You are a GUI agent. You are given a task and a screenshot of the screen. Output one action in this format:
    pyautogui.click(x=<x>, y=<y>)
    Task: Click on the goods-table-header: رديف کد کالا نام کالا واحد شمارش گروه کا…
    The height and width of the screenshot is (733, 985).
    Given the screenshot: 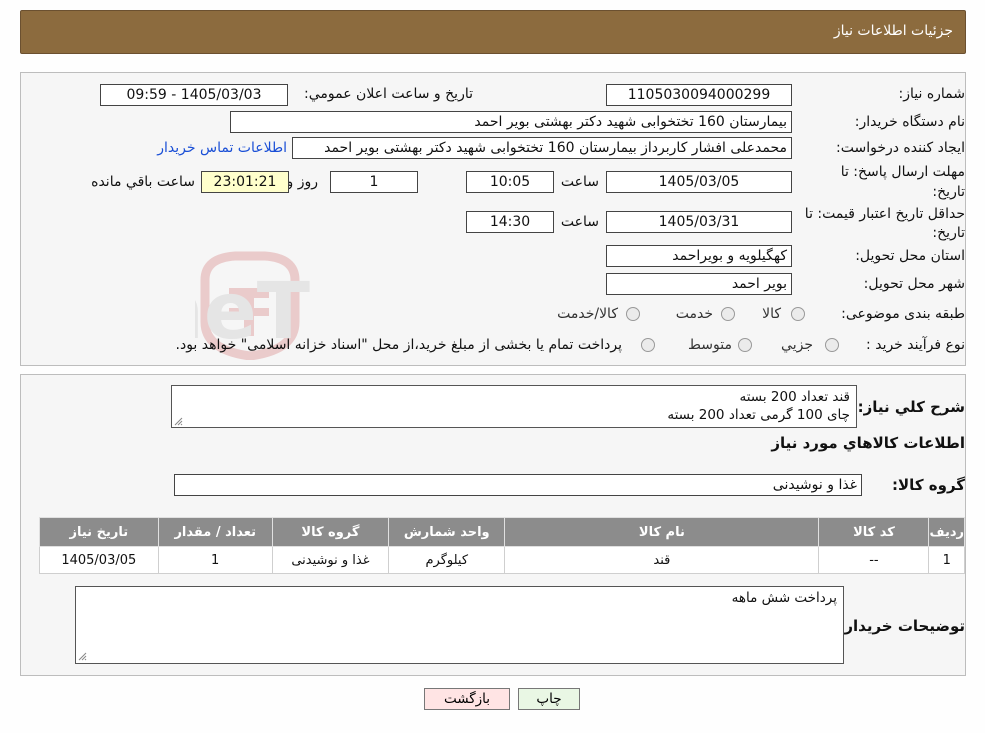 What is the action you would take?
    pyautogui.click(x=502, y=532)
    